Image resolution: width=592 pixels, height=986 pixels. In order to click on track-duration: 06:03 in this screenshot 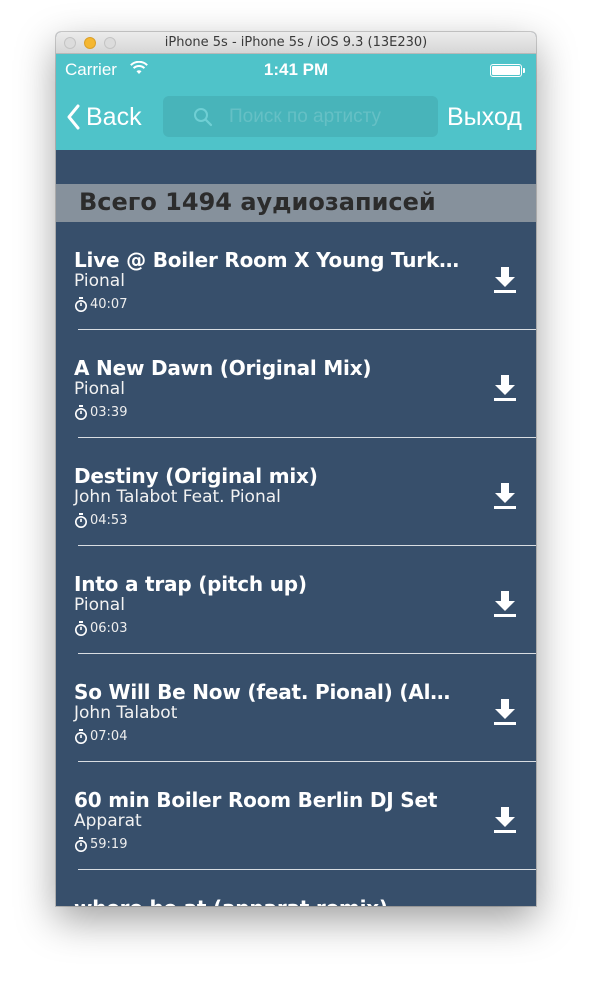, I will do `click(100, 628)`.